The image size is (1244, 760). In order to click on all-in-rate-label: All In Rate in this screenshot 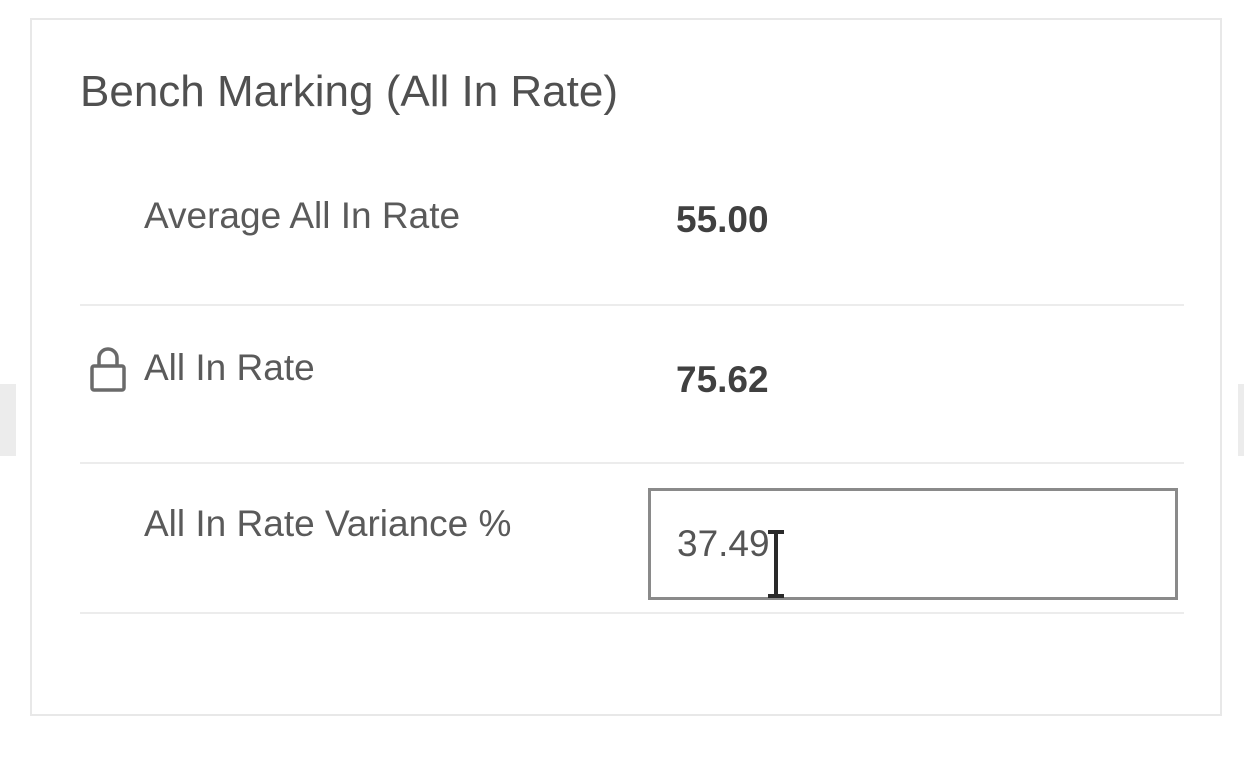, I will do `click(229, 367)`.